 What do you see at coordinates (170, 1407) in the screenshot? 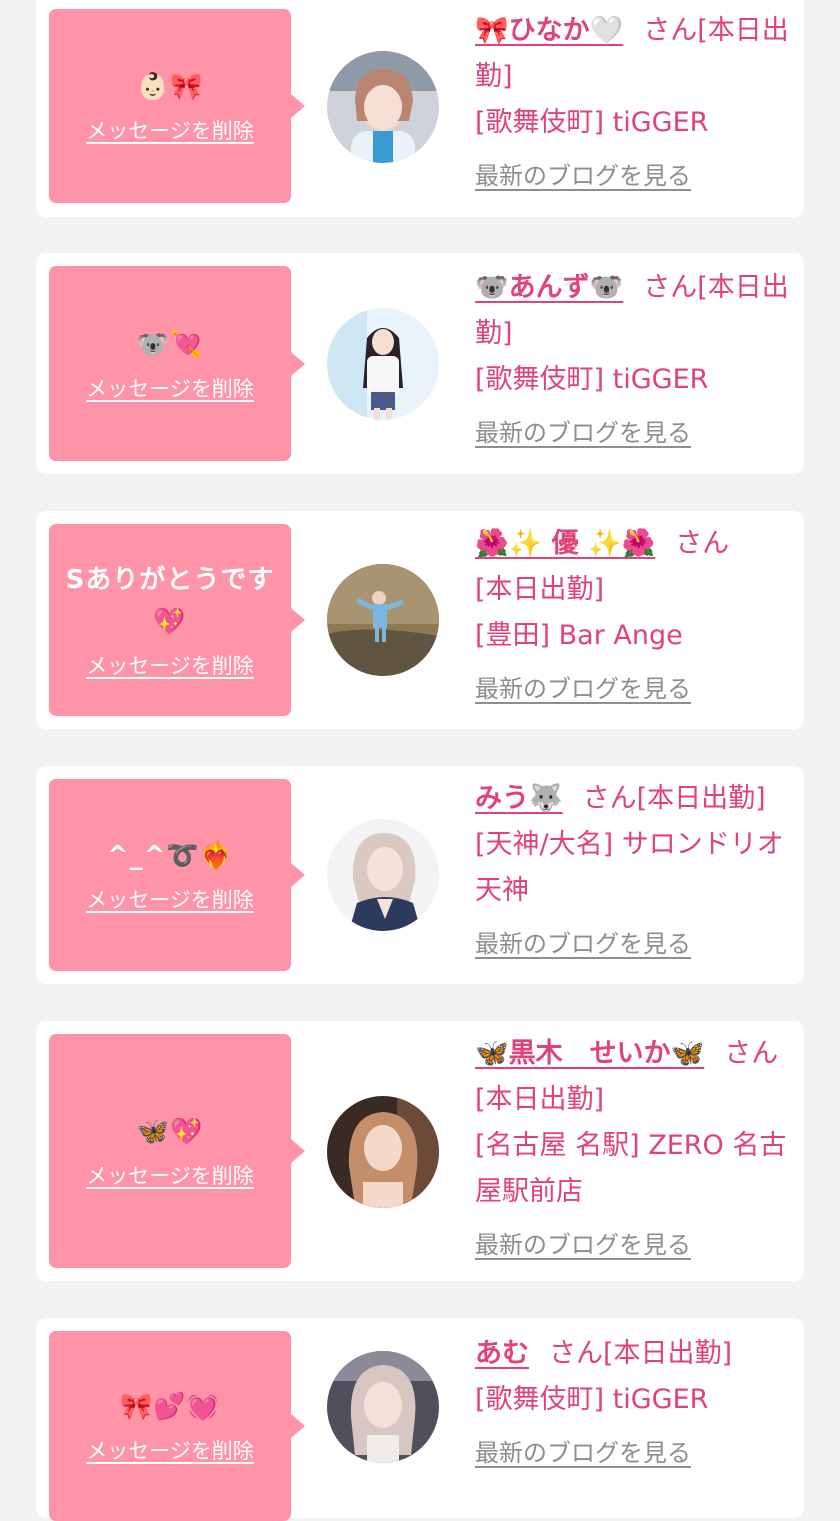
I see `message-text: 🎀💕💓` at bounding box center [170, 1407].